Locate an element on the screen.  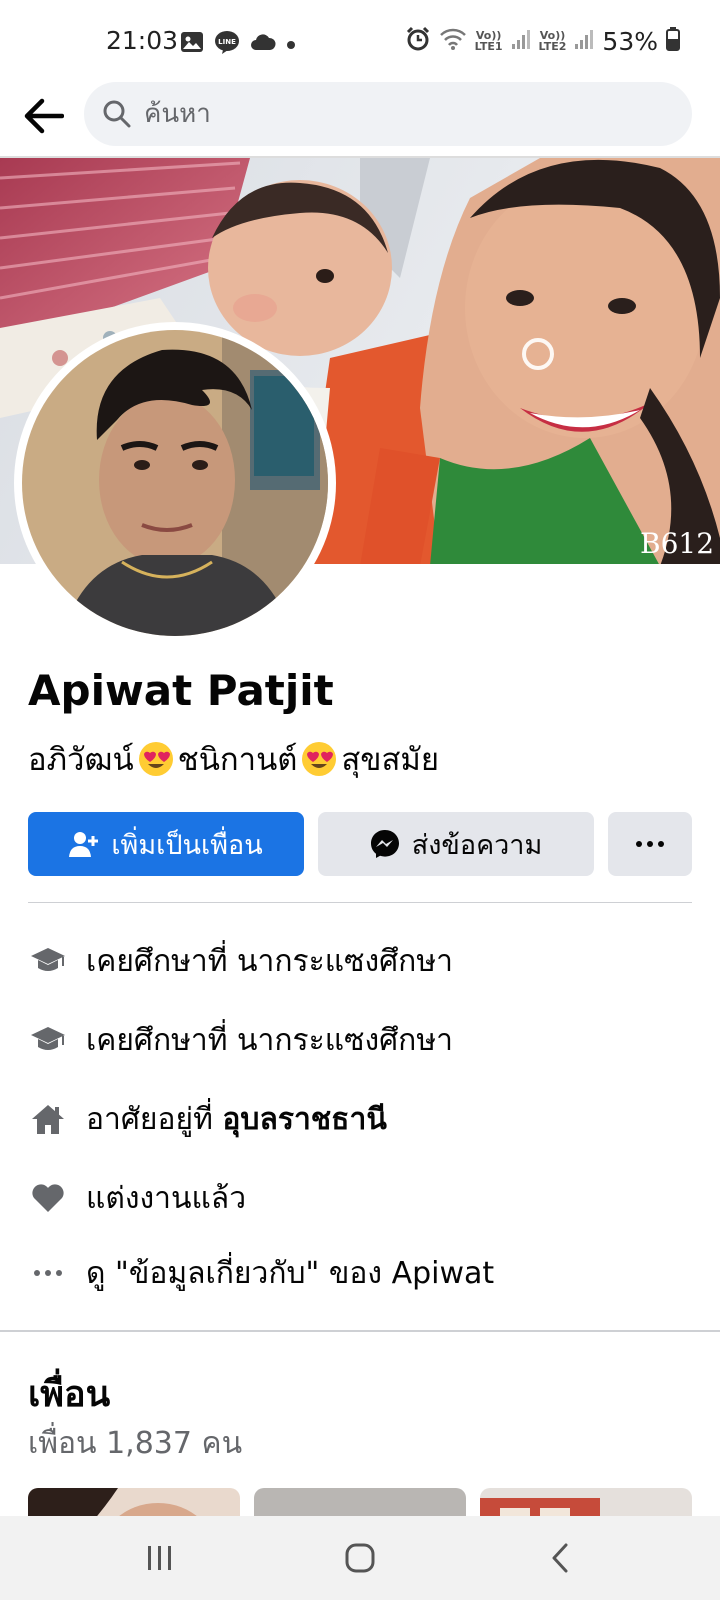
wifi-icon is located at coordinates (453, 41).